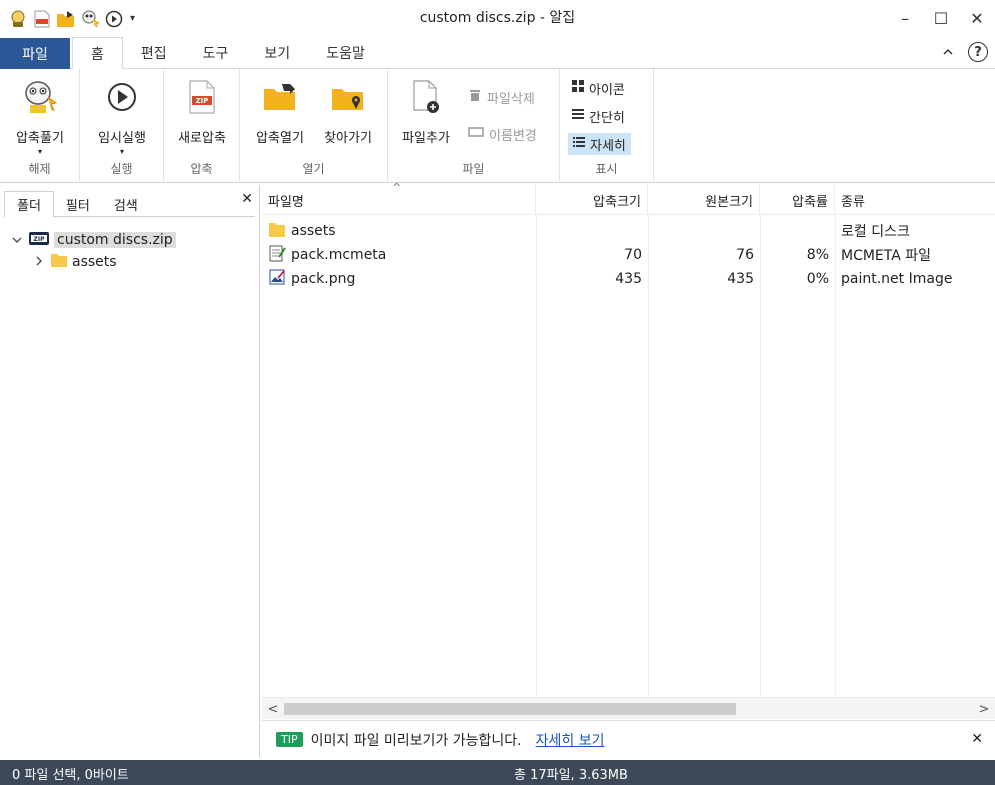  What do you see at coordinates (977, 18) in the screenshot?
I see `close-button: ✕` at bounding box center [977, 18].